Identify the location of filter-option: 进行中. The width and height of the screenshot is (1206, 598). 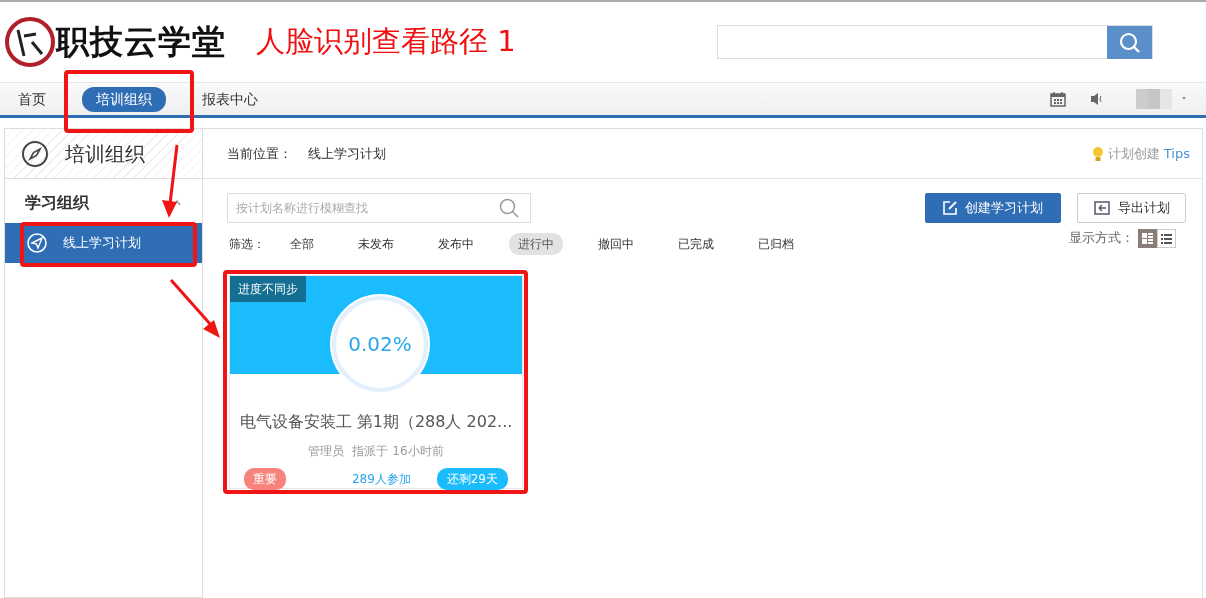
(536, 244).